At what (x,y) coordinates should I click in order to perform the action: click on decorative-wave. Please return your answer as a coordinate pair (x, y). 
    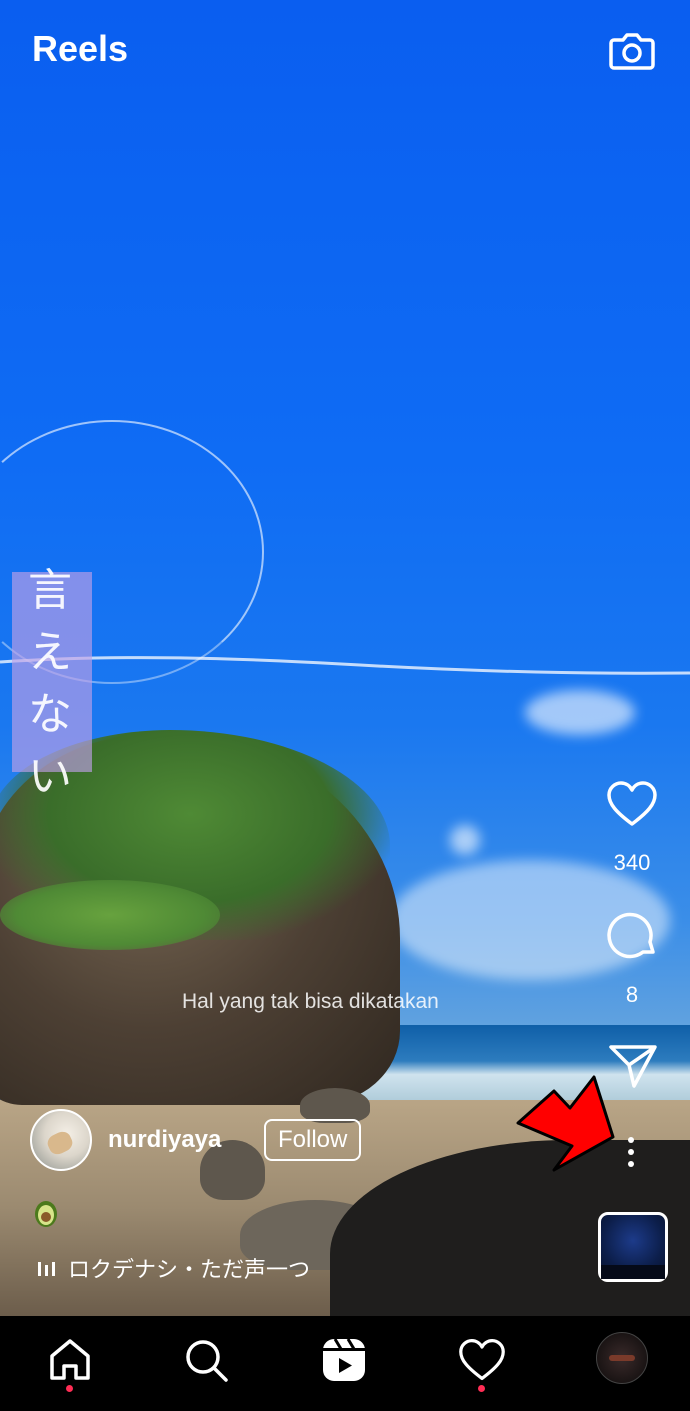
    Looking at the image, I should click on (345, 665).